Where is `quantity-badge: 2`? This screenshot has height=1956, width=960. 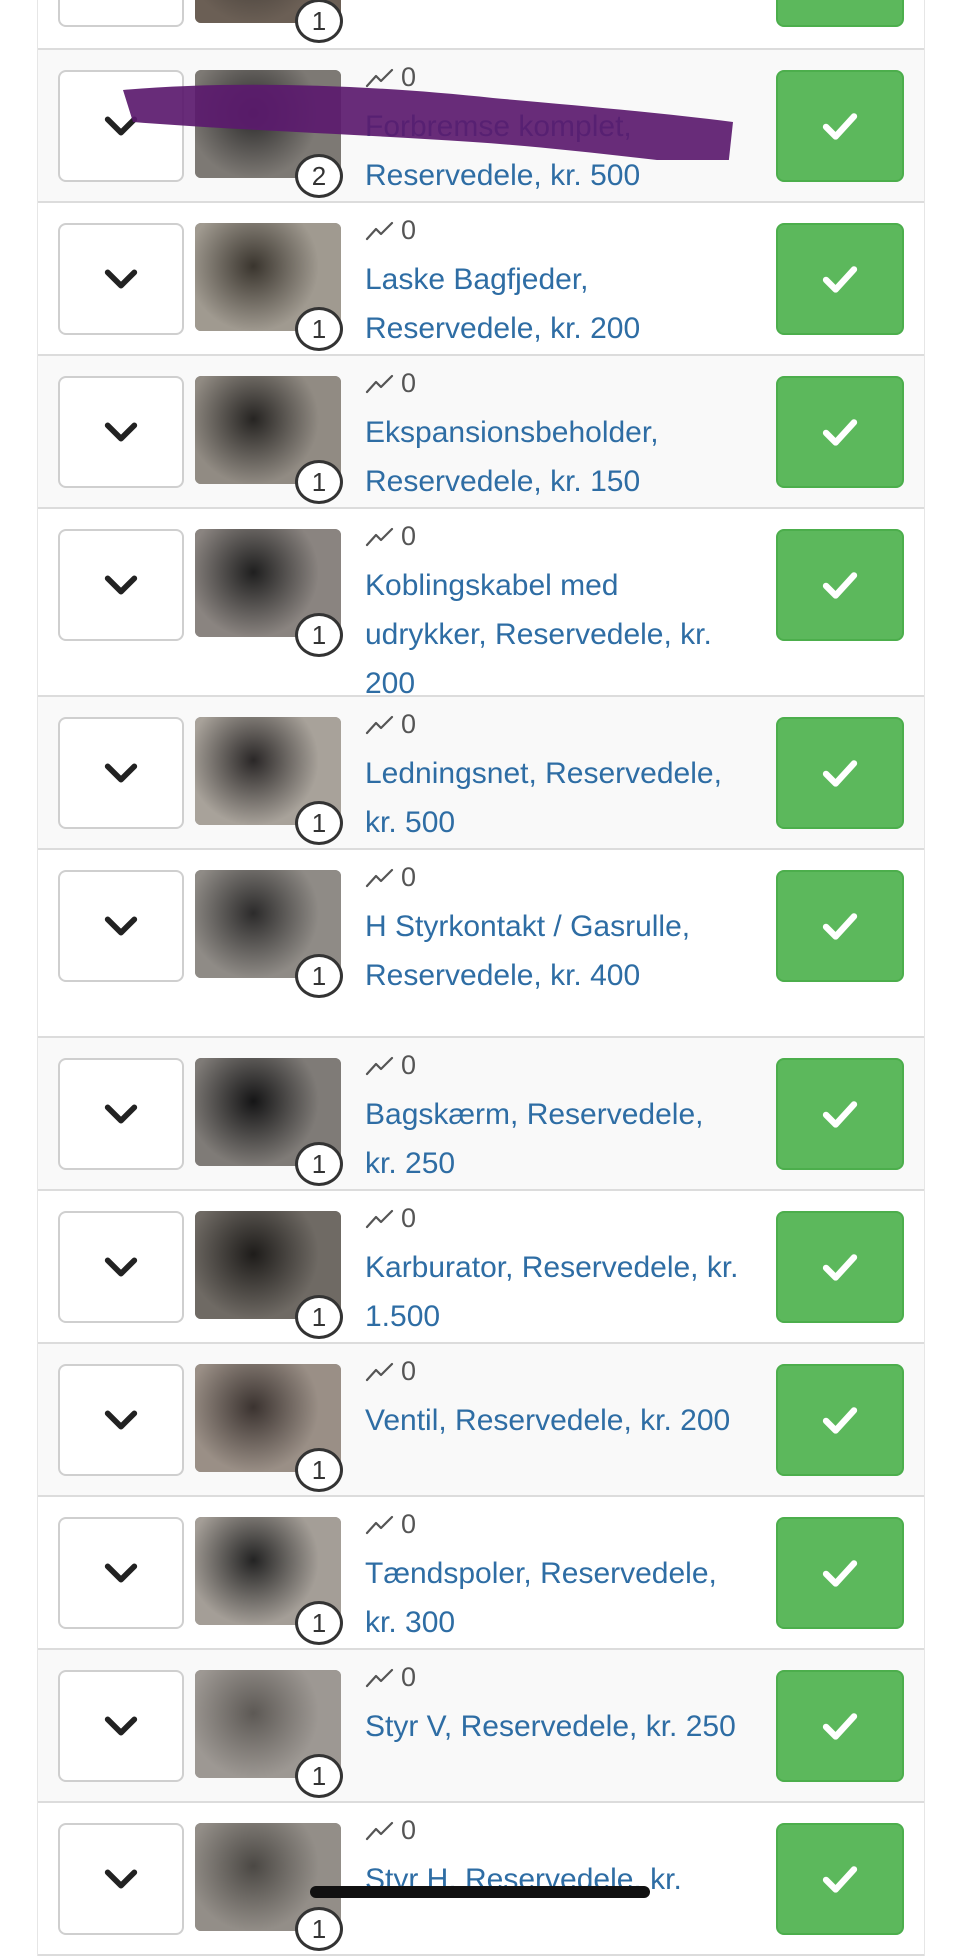
quantity-badge: 2 is located at coordinates (319, 176).